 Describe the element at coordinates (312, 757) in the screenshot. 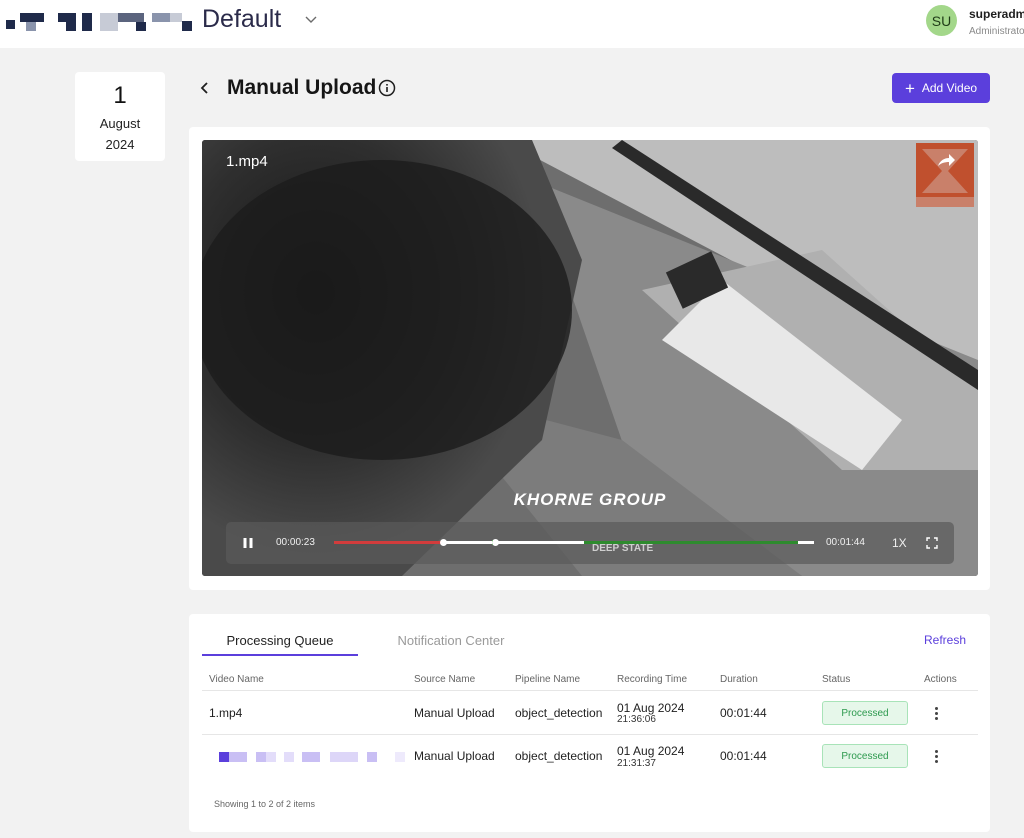

I see `table-cell-video-name-redacted` at that location.